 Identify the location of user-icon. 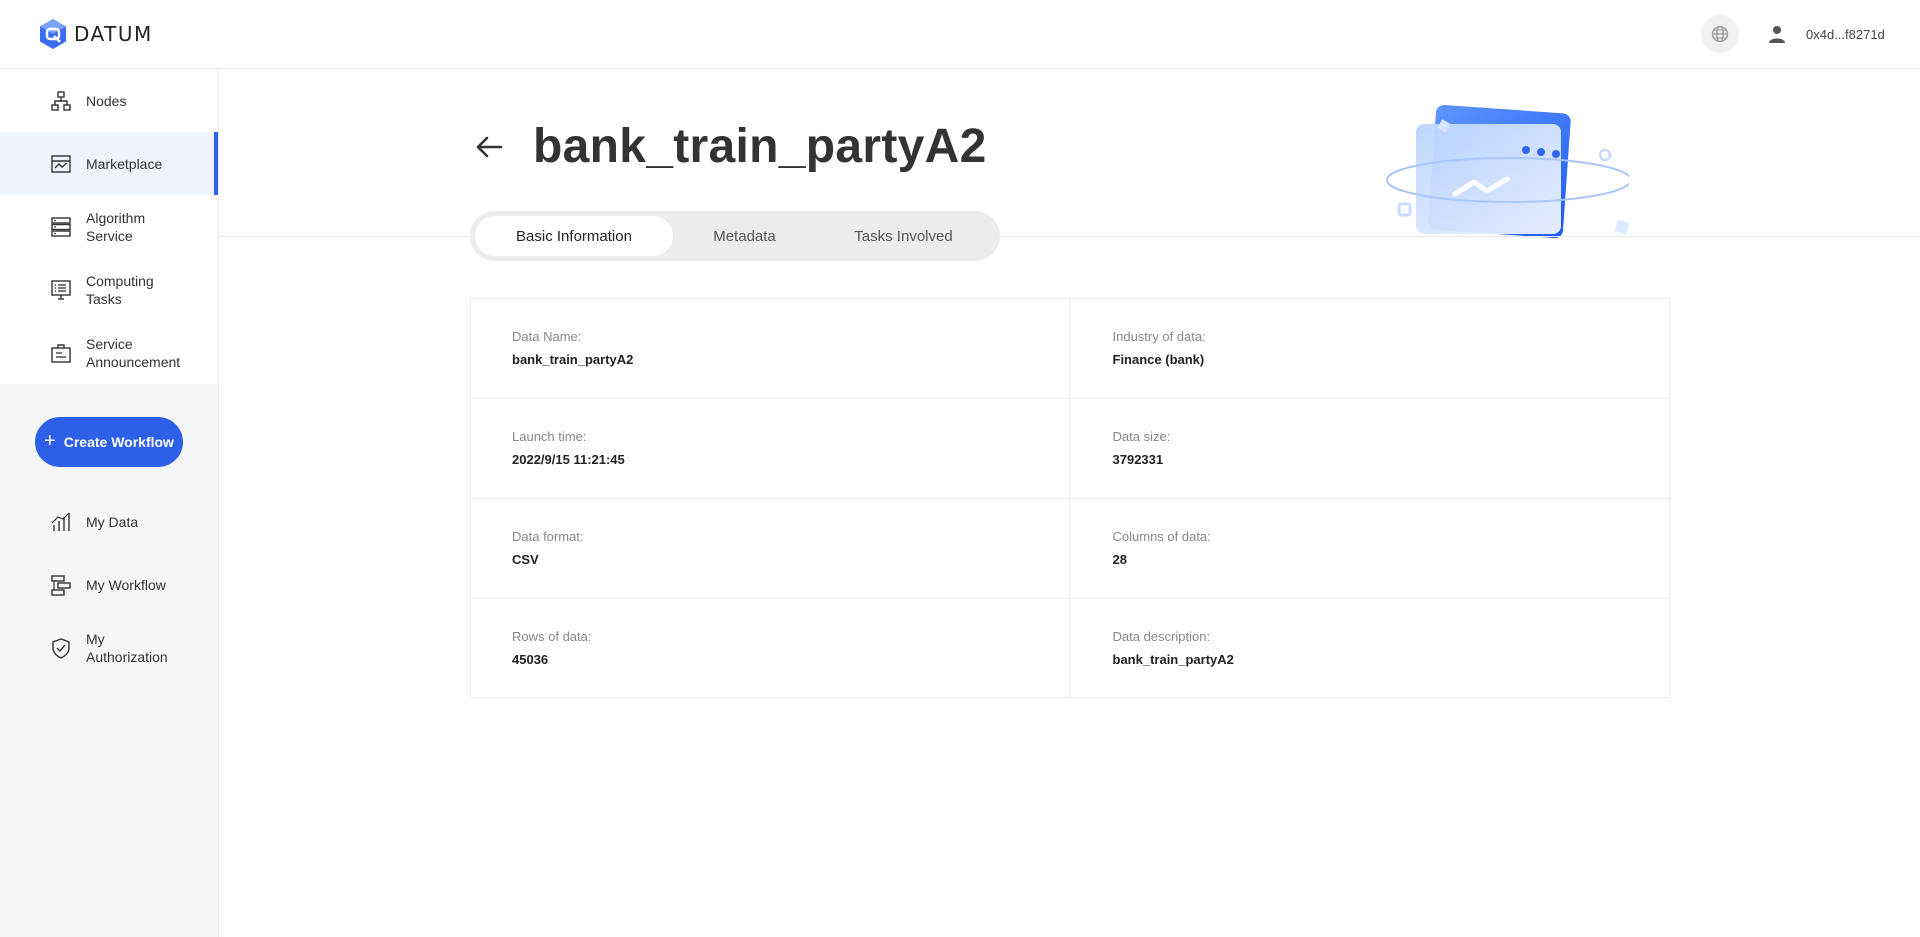
(1777, 34).